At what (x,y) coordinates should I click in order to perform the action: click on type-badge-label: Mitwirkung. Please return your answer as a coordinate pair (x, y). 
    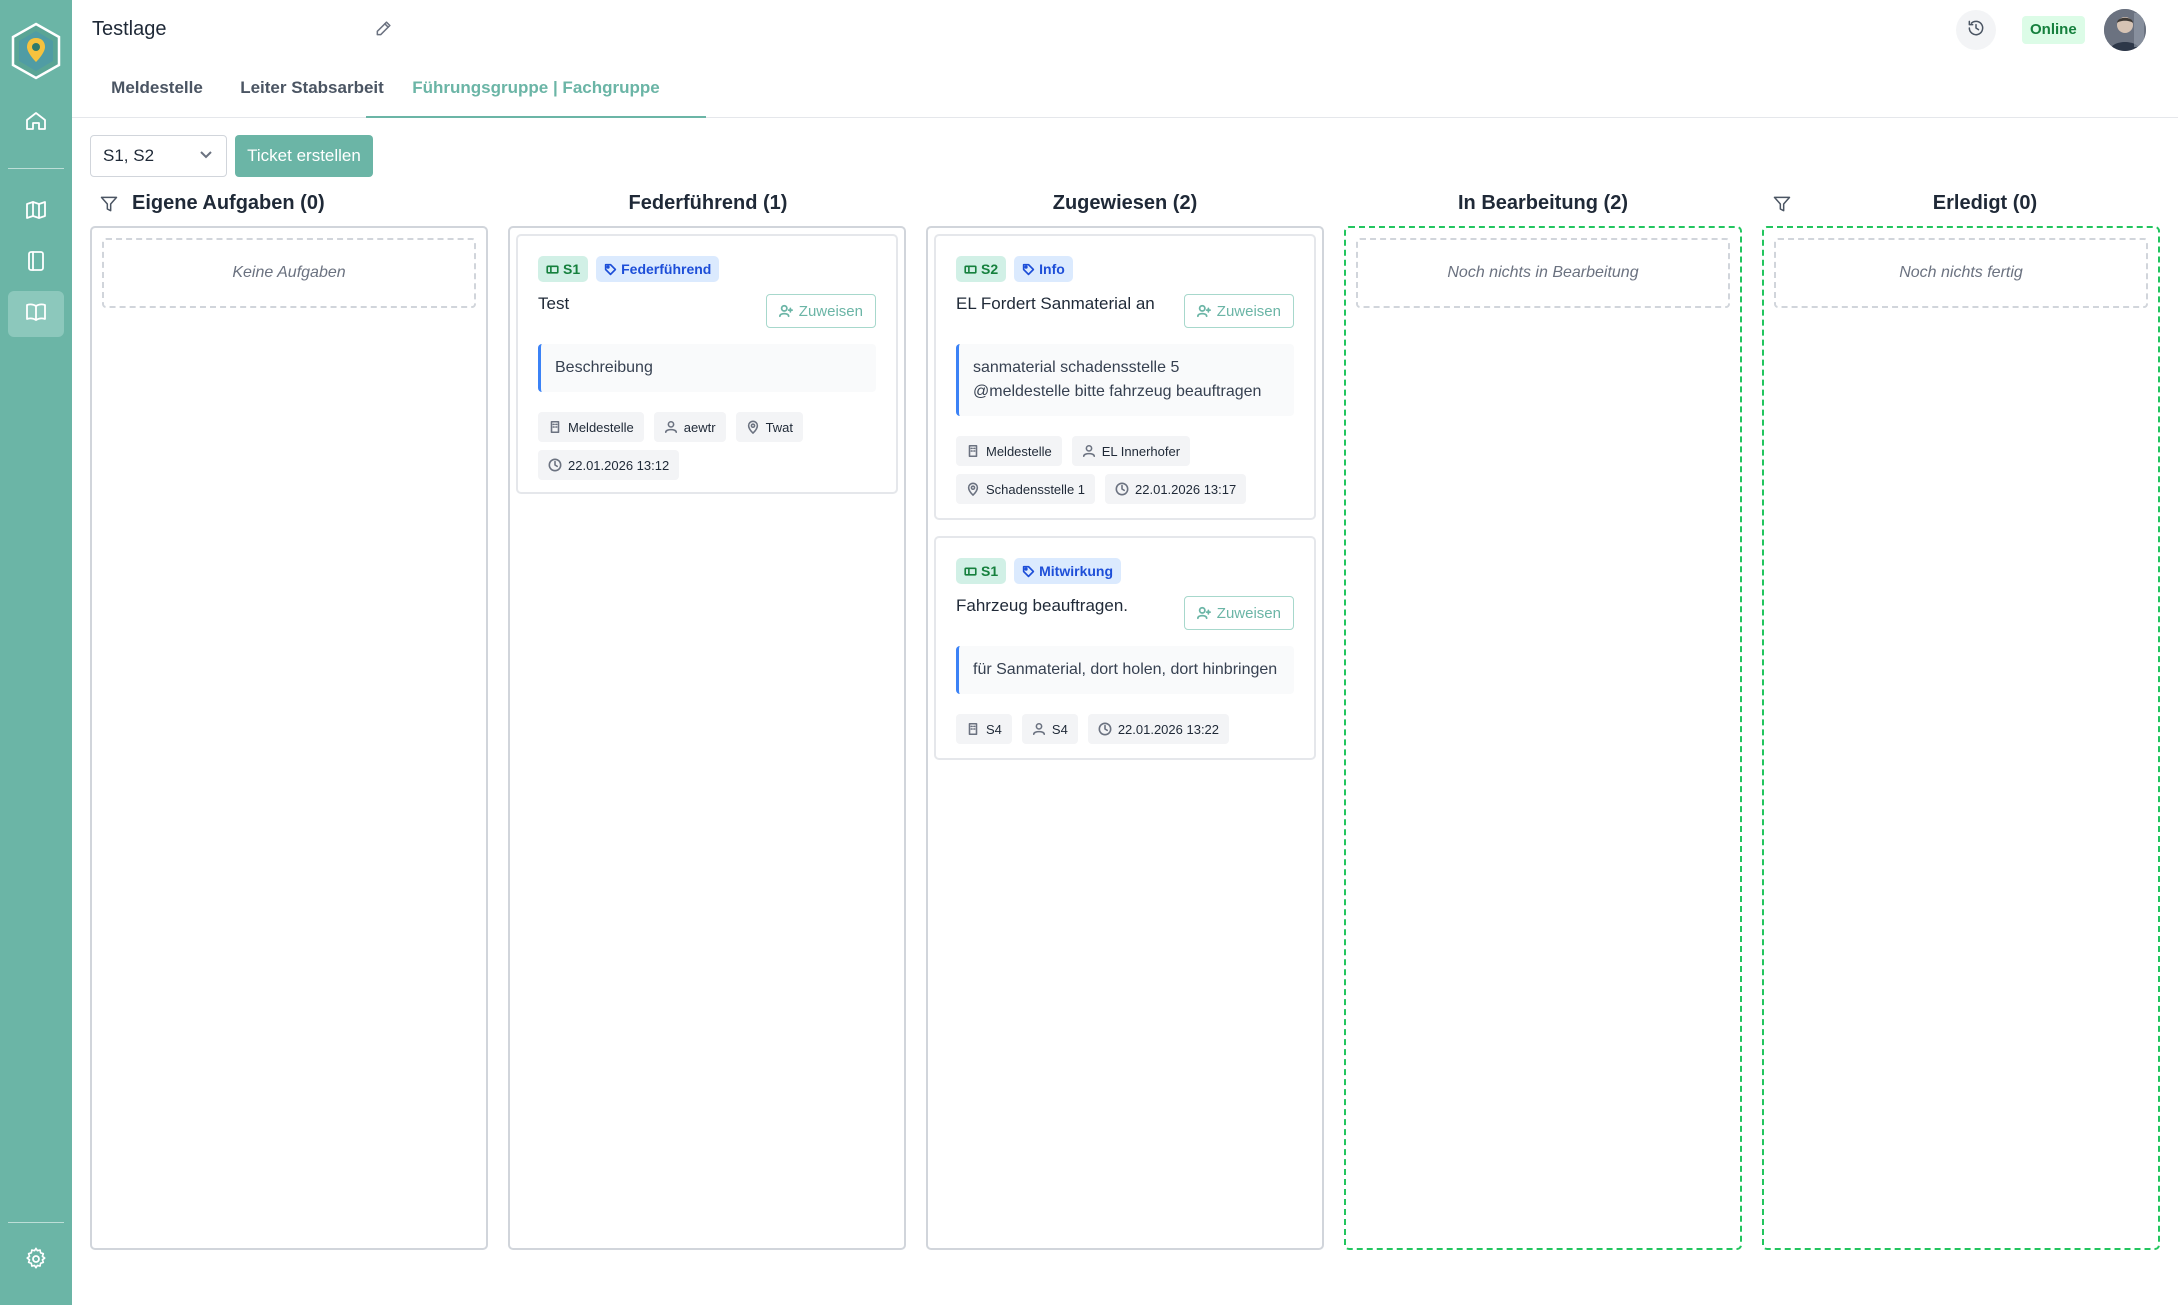
    Looking at the image, I should click on (1076, 571).